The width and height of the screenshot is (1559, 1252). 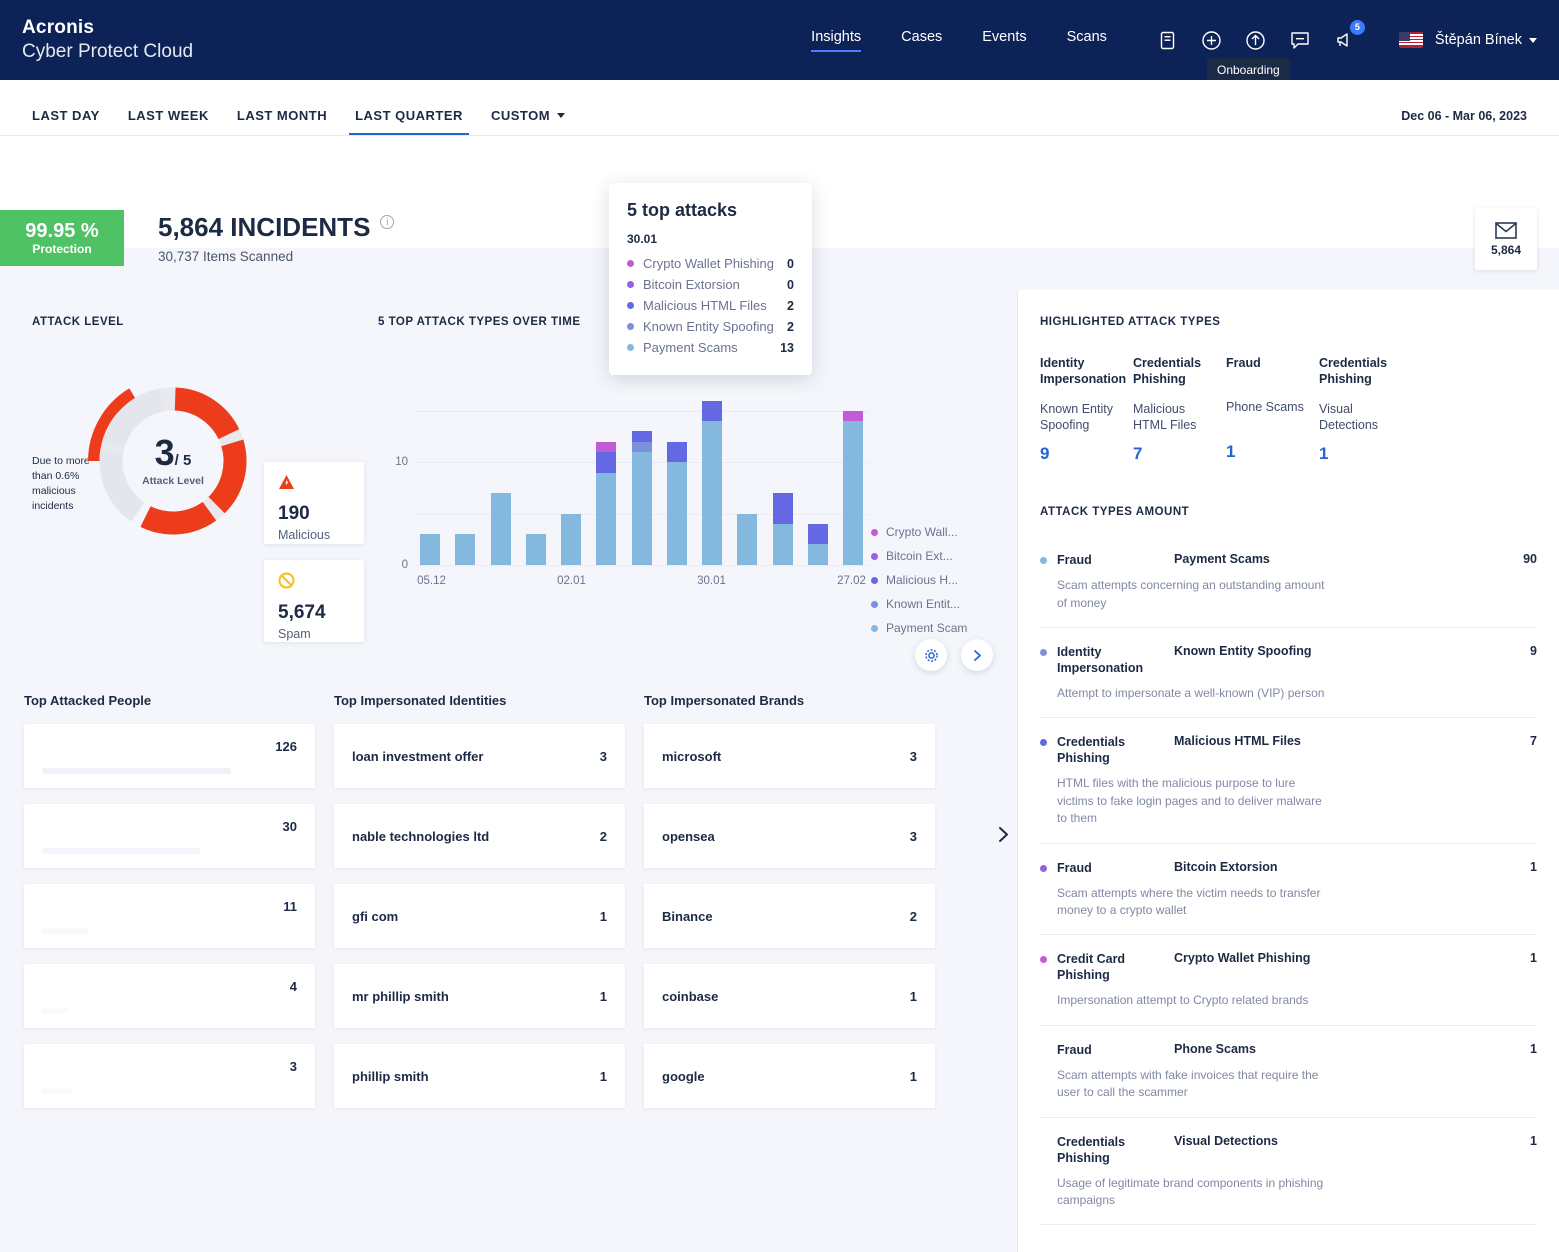 I want to click on list-item: google 1, so click(x=789, y=1076).